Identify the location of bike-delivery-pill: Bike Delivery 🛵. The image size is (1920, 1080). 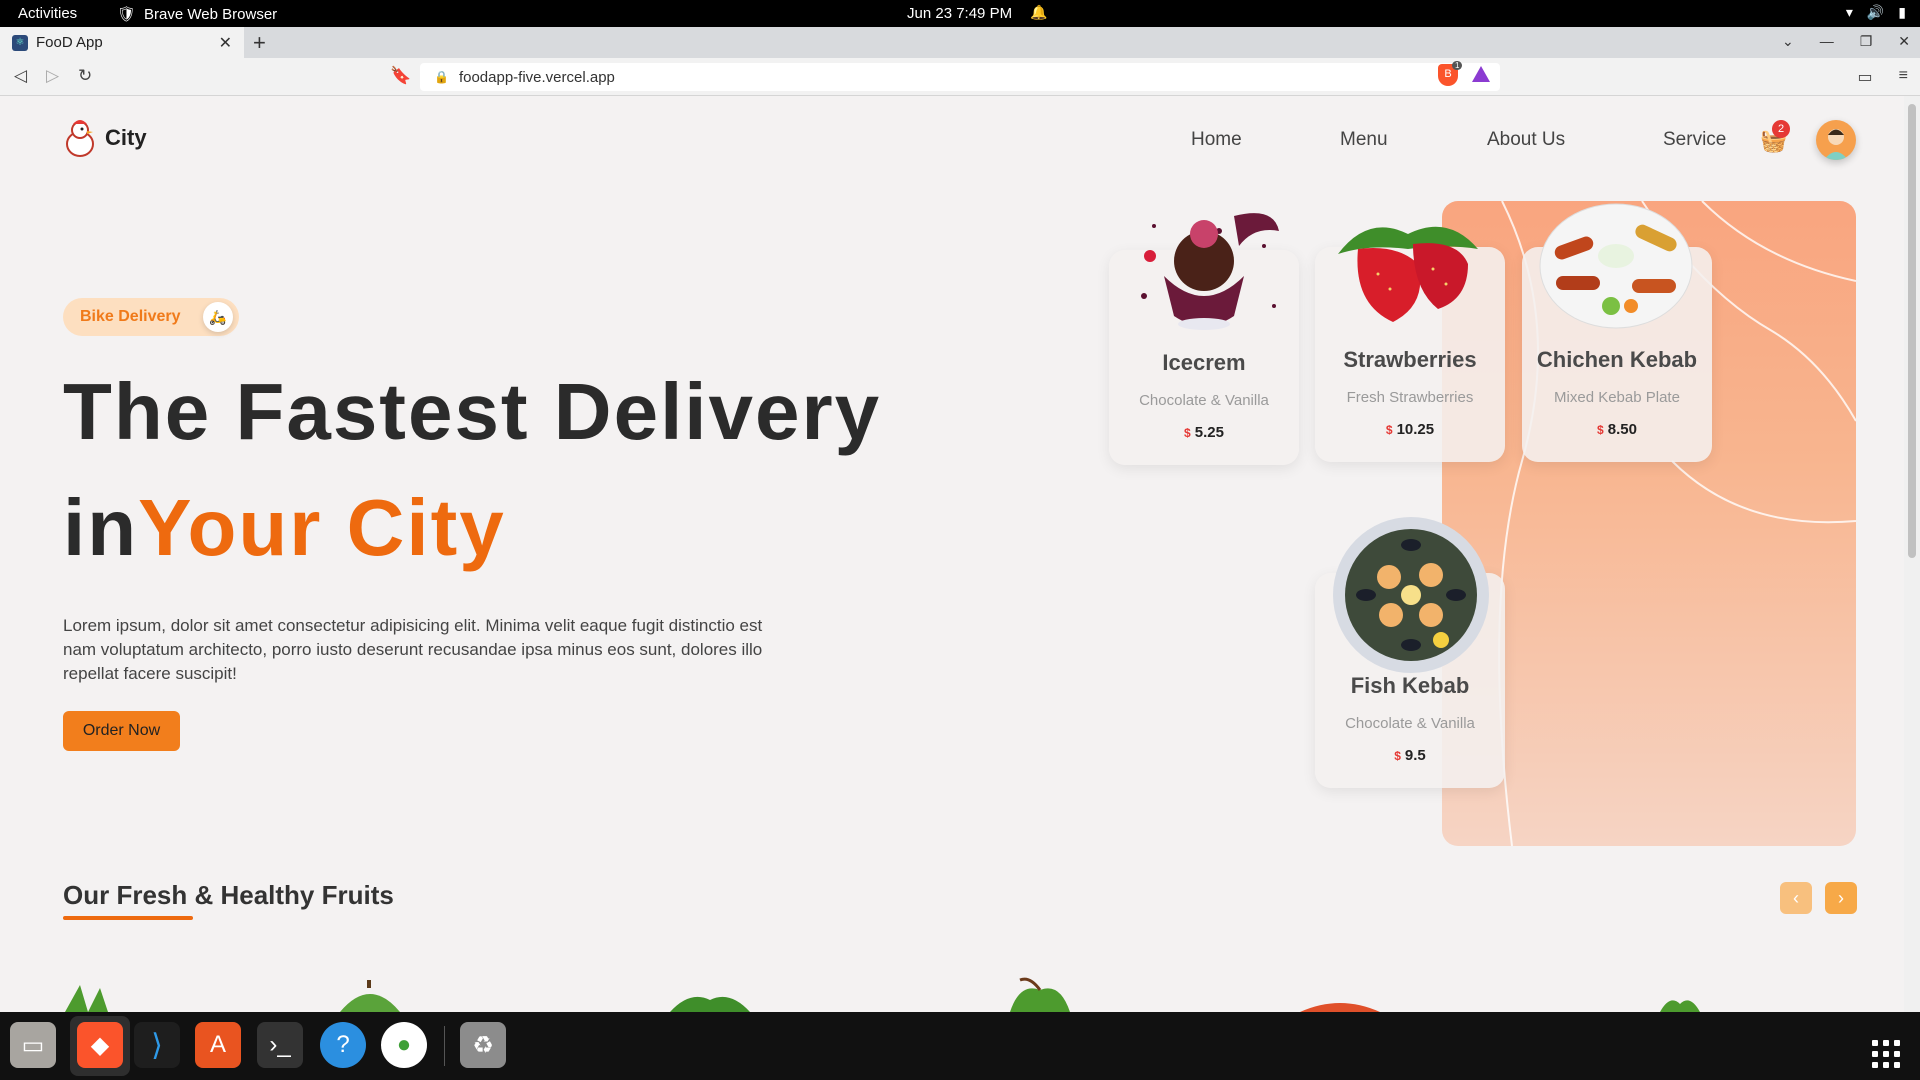
(151, 317).